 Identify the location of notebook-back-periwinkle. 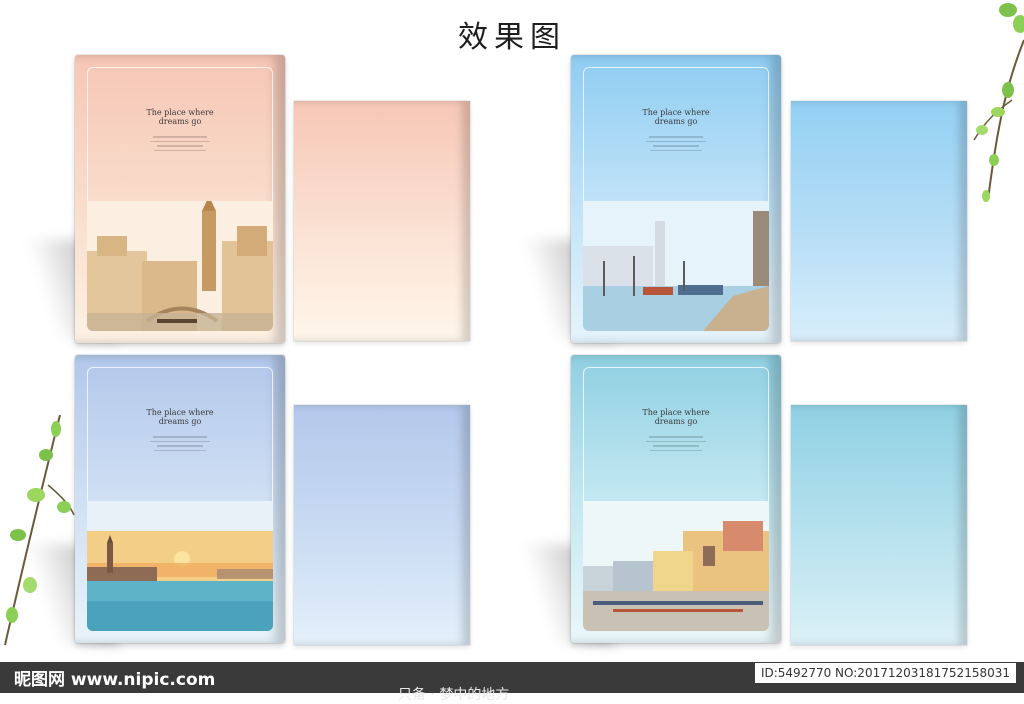
(382, 525).